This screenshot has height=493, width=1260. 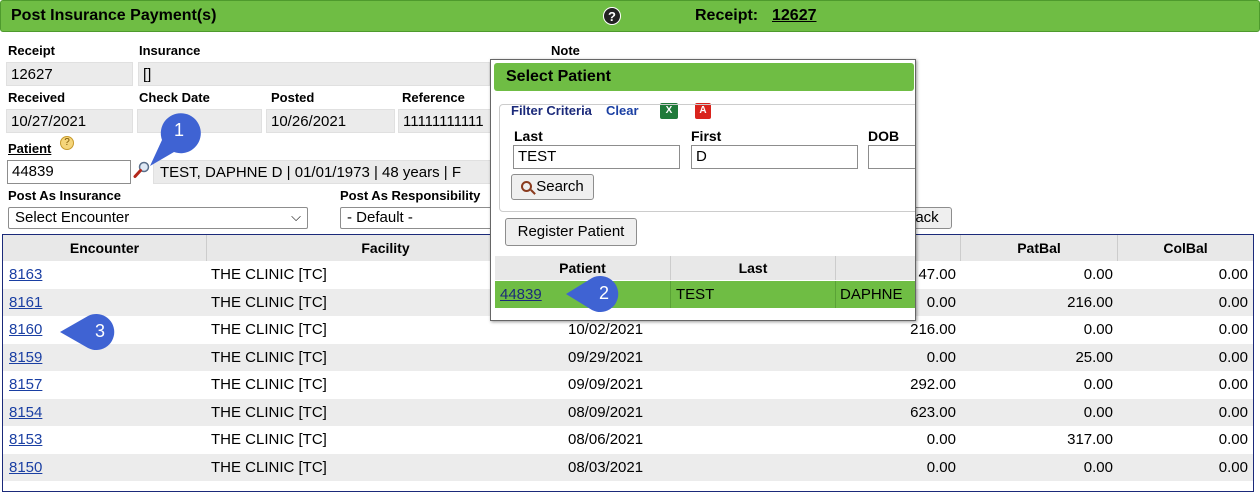 I want to click on callout-number: 2, so click(x=603, y=293).